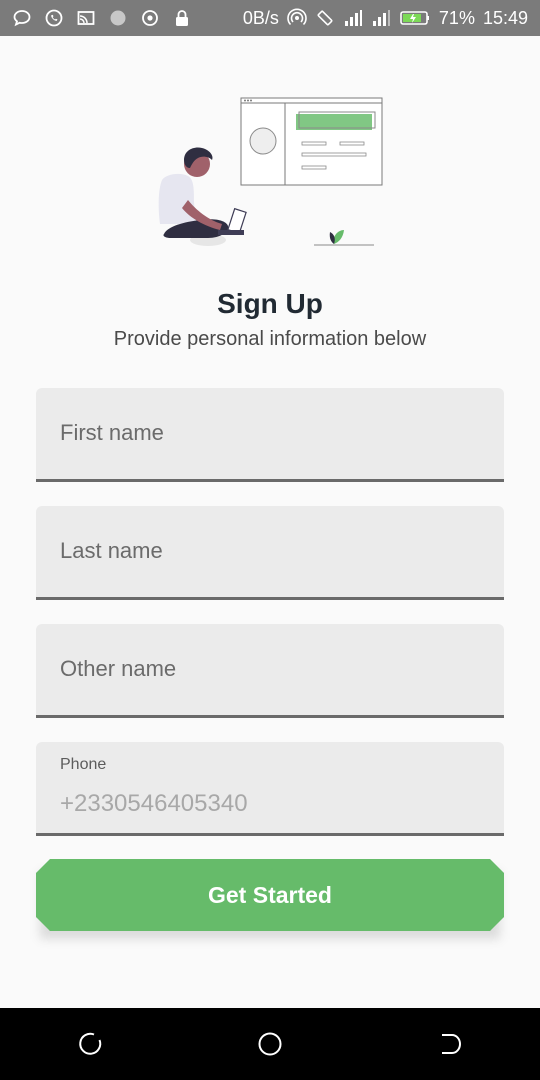  What do you see at coordinates (270, 789) in the screenshot?
I see `phone-field: Phone +2330546405340` at bounding box center [270, 789].